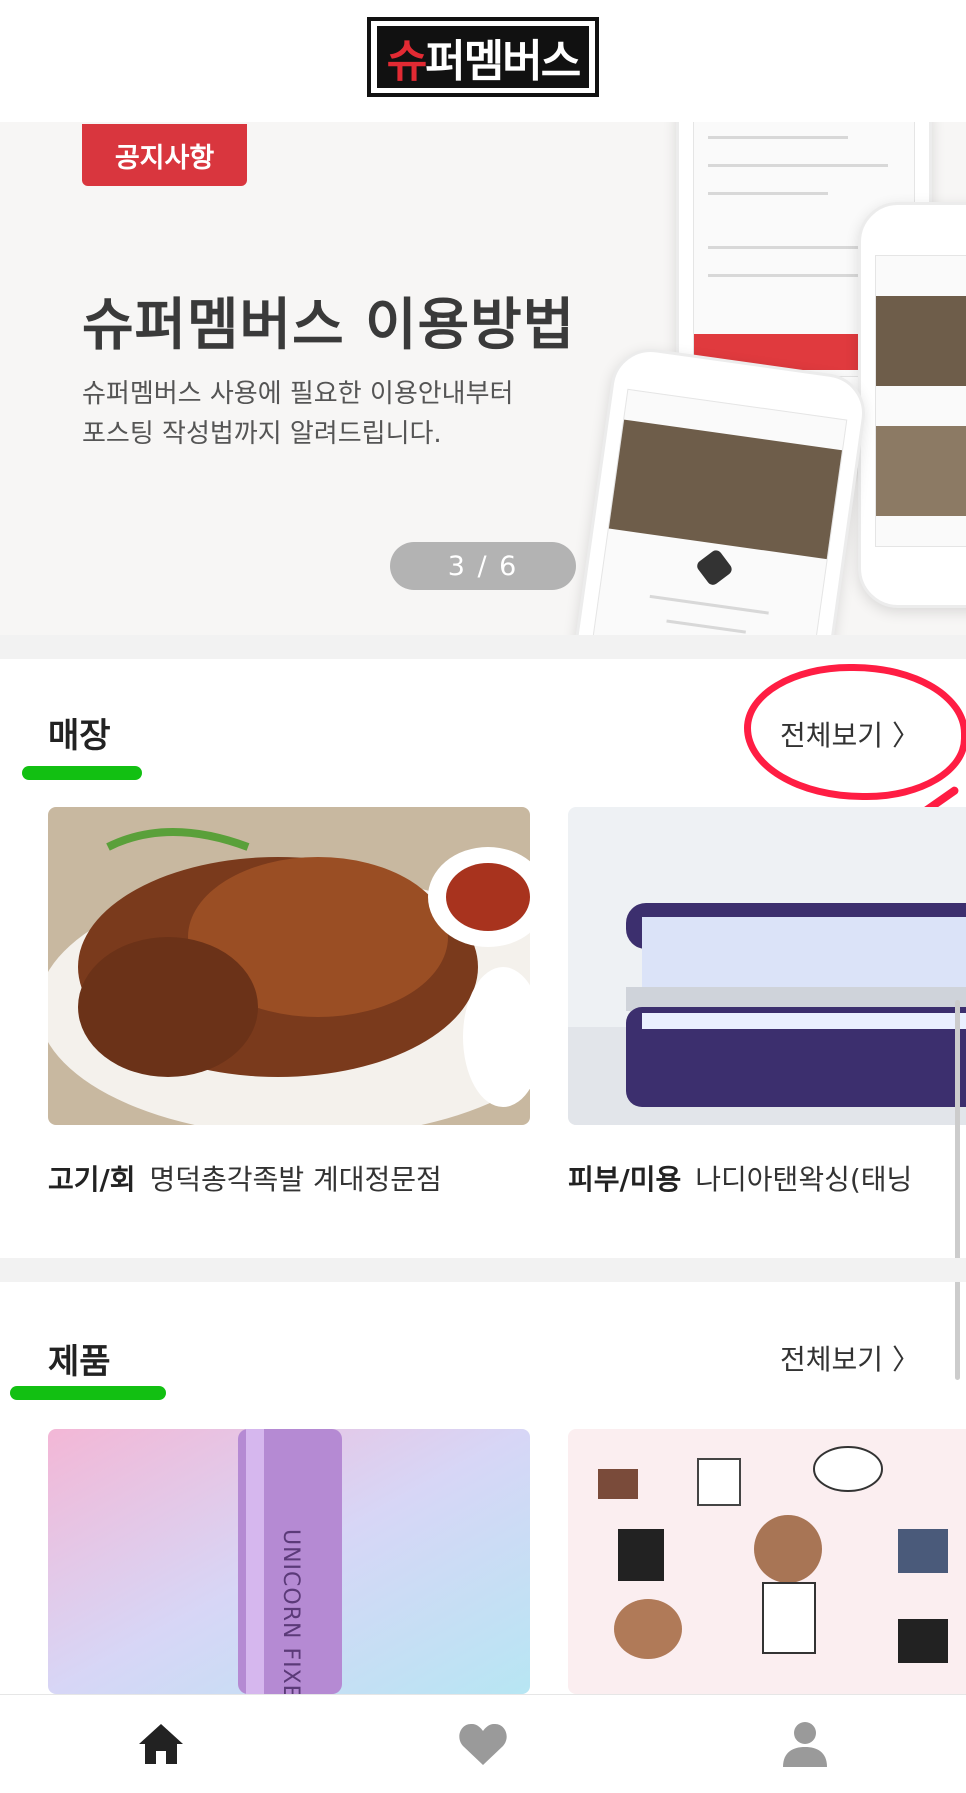 This screenshot has height=1793, width=966. I want to click on product-card-image: UNICORN FIXER, so click(289, 1561).